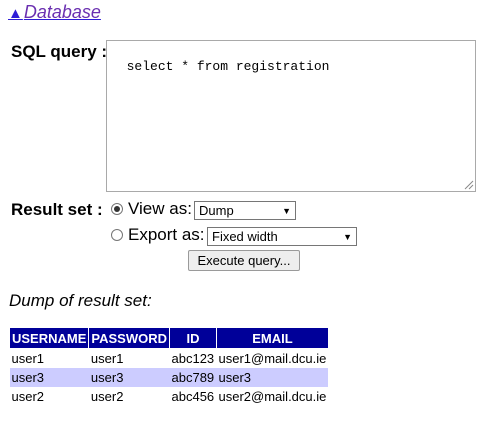 This screenshot has height=421, width=496. I want to click on table-row: user3 user3 abc789 user3, so click(169, 377).